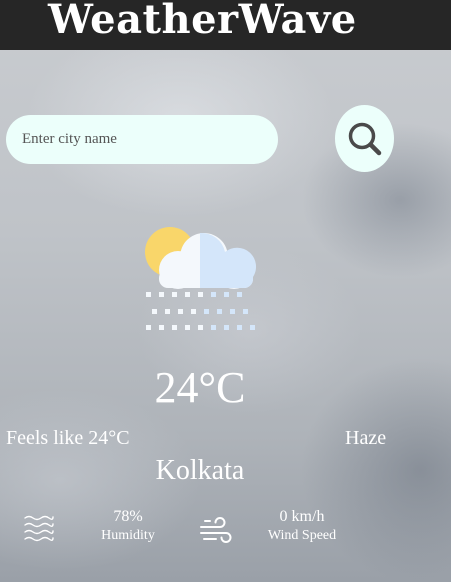 The image size is (451, 582). What do you see at coordinates (128, 516) in the screenshot?
I see `humidity-value: 78%` at bounding box center [128, 516].